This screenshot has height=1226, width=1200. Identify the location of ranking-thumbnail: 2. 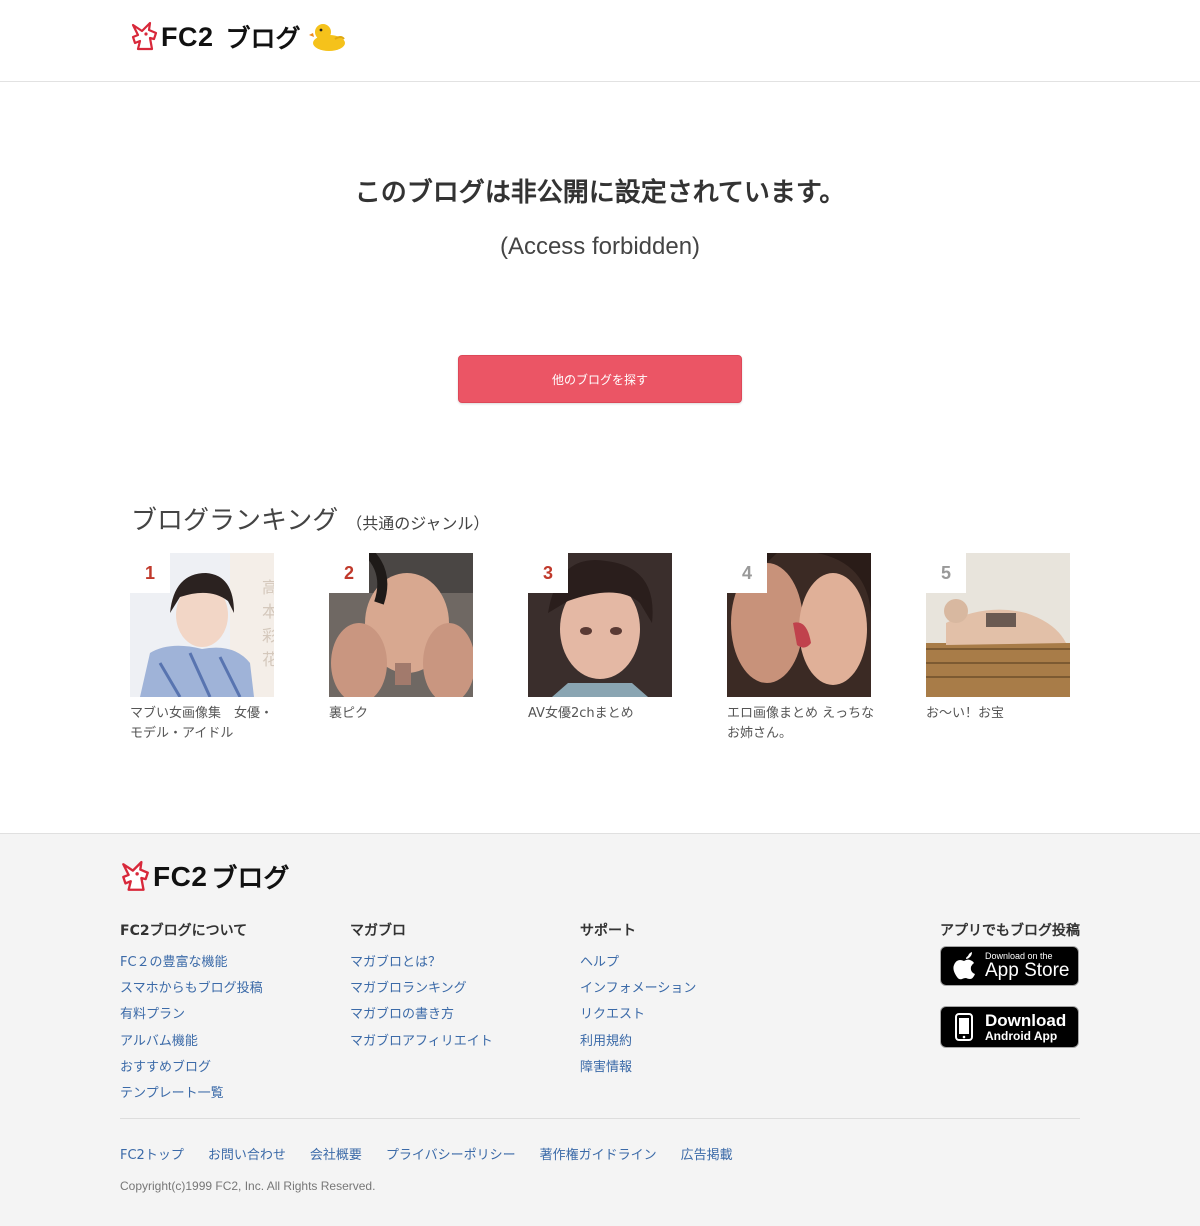
(401, 625).